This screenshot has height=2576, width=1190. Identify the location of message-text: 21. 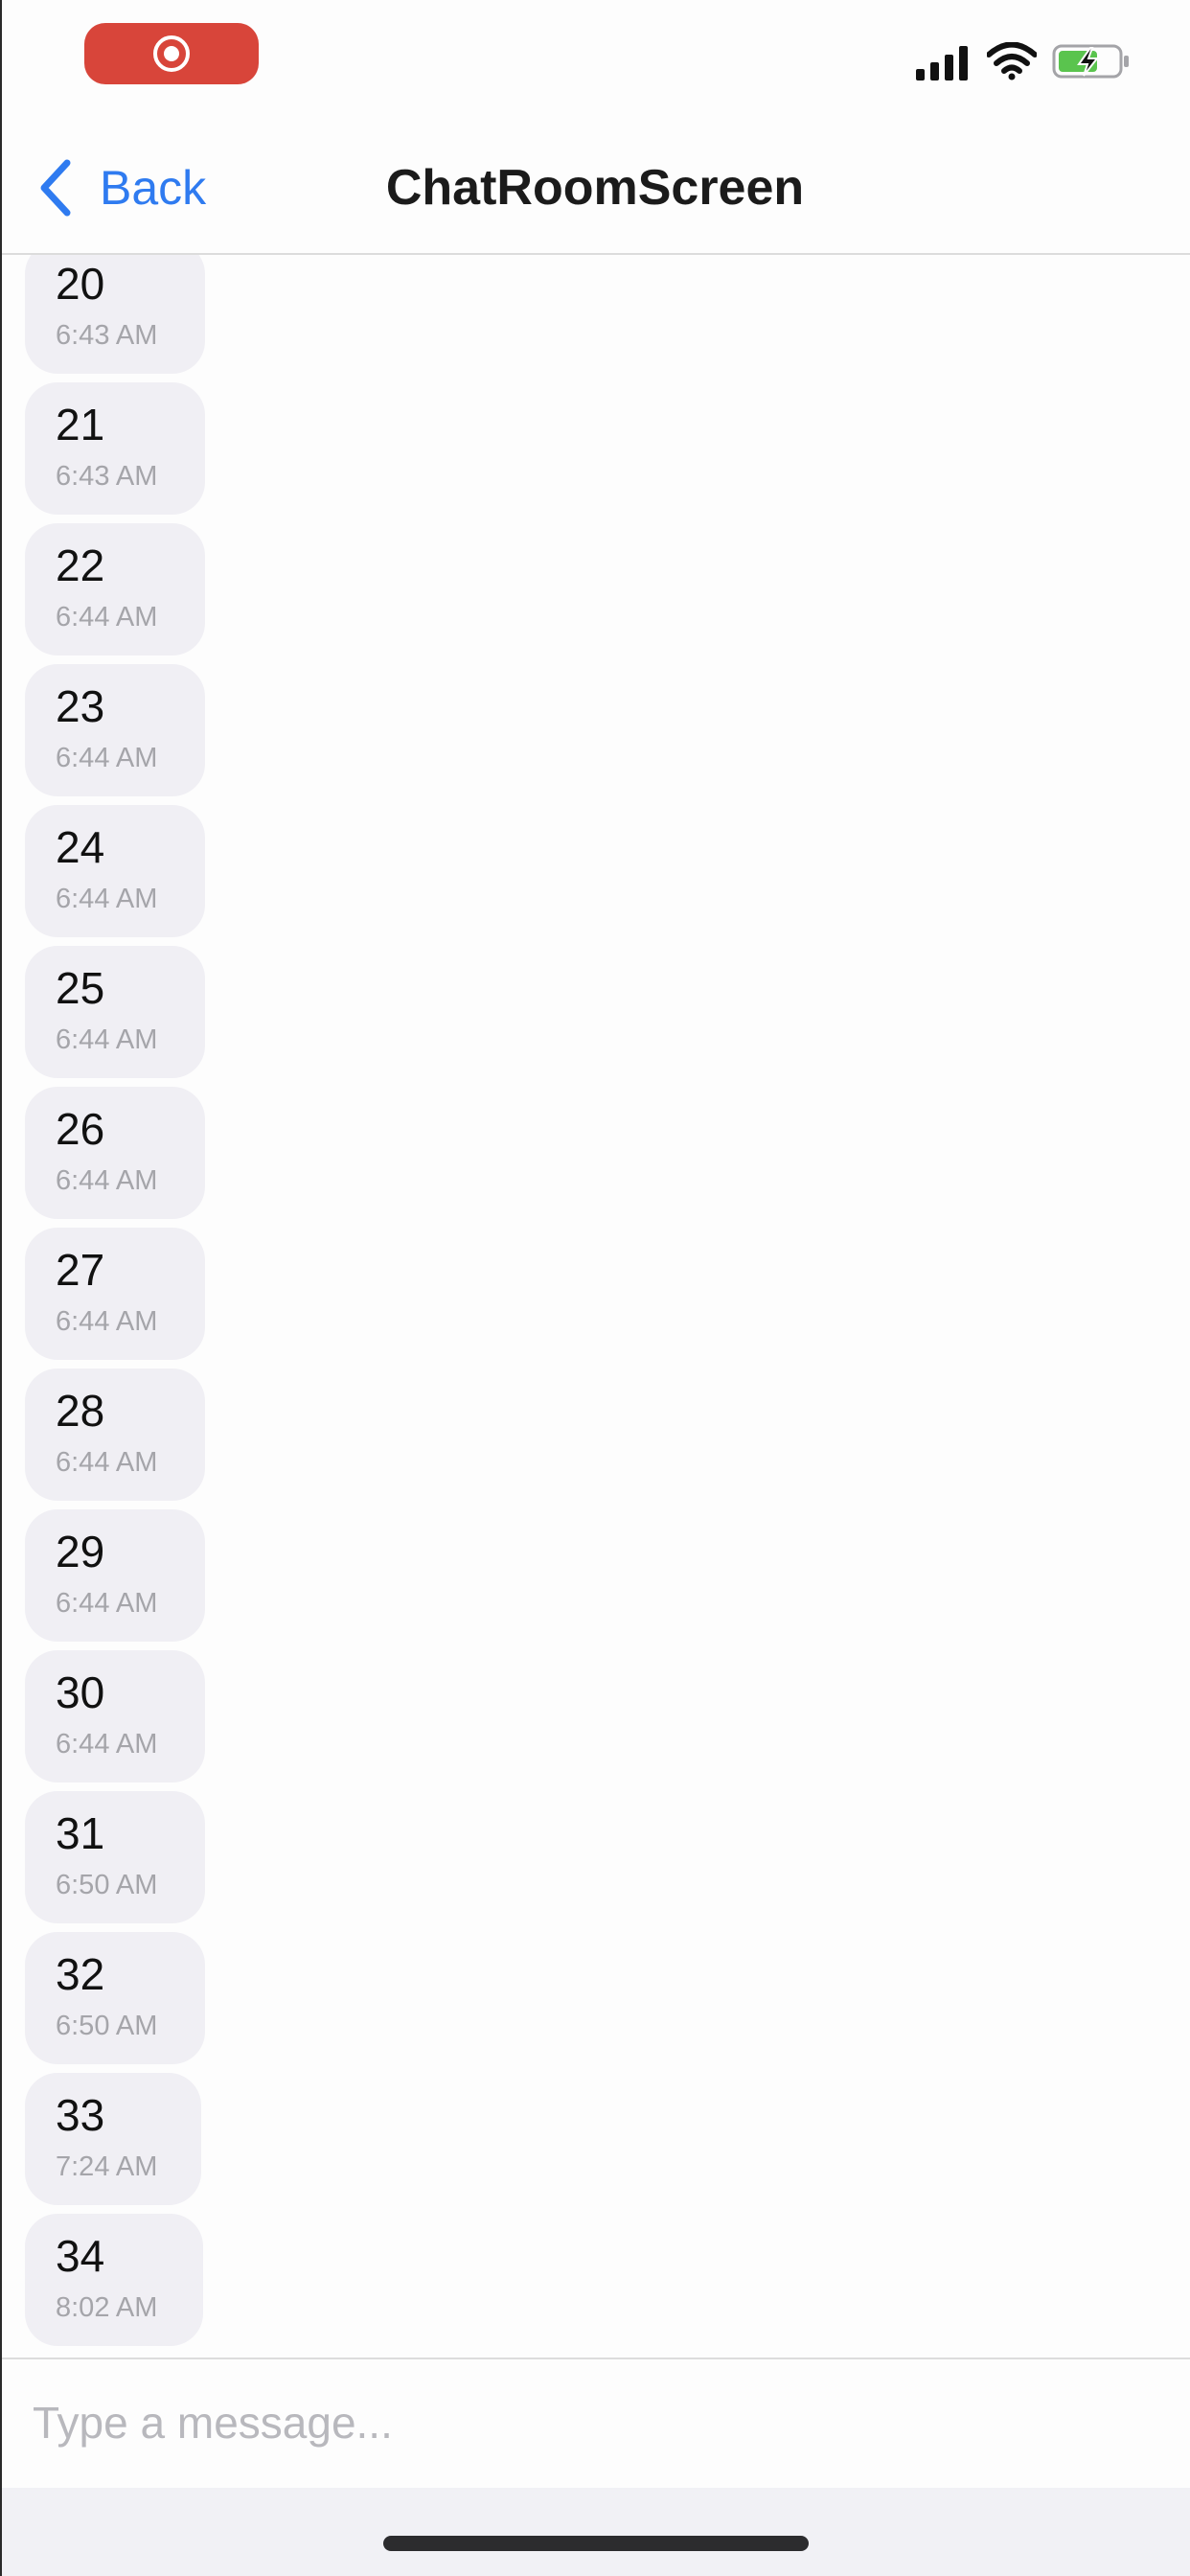
(81, 424).